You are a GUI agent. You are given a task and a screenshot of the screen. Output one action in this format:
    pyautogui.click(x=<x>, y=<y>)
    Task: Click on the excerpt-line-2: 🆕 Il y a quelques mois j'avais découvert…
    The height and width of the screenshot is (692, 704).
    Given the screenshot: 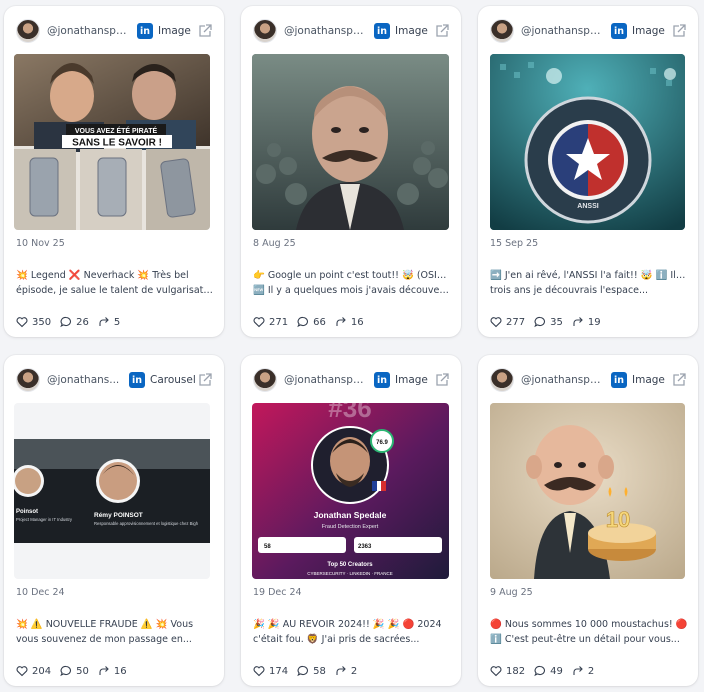 What is the action you would take?
    pyautogui.click(x=352, y=290)
    